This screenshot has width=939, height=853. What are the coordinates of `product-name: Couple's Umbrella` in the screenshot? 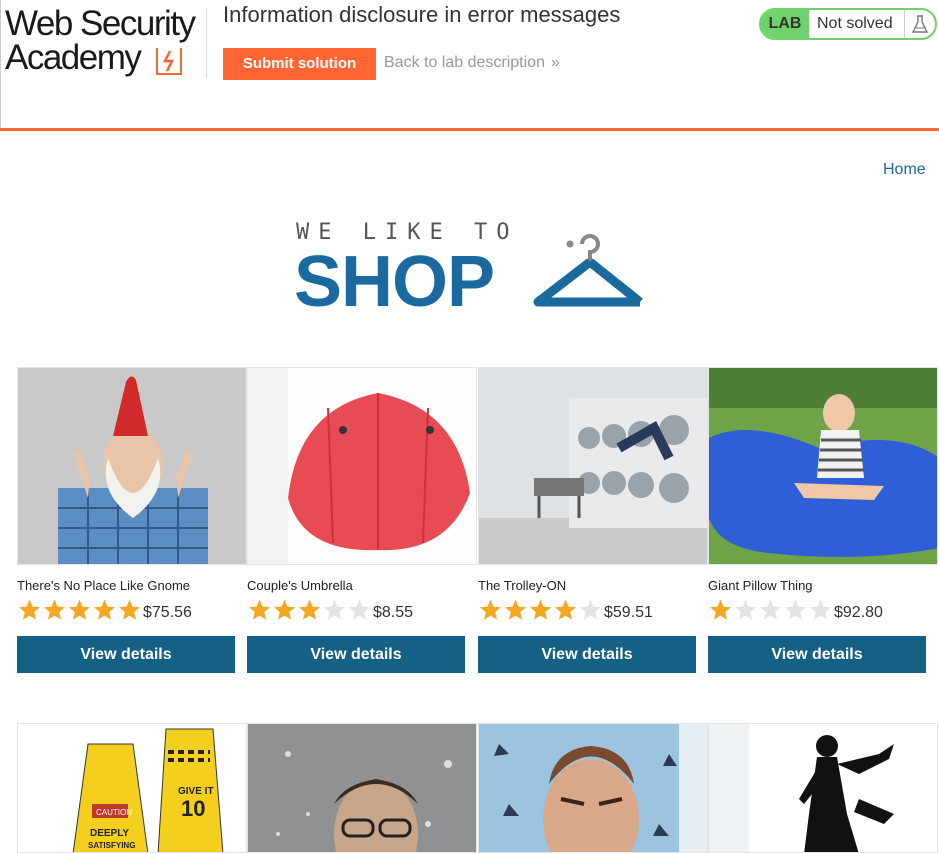 It's located at (300, 585).